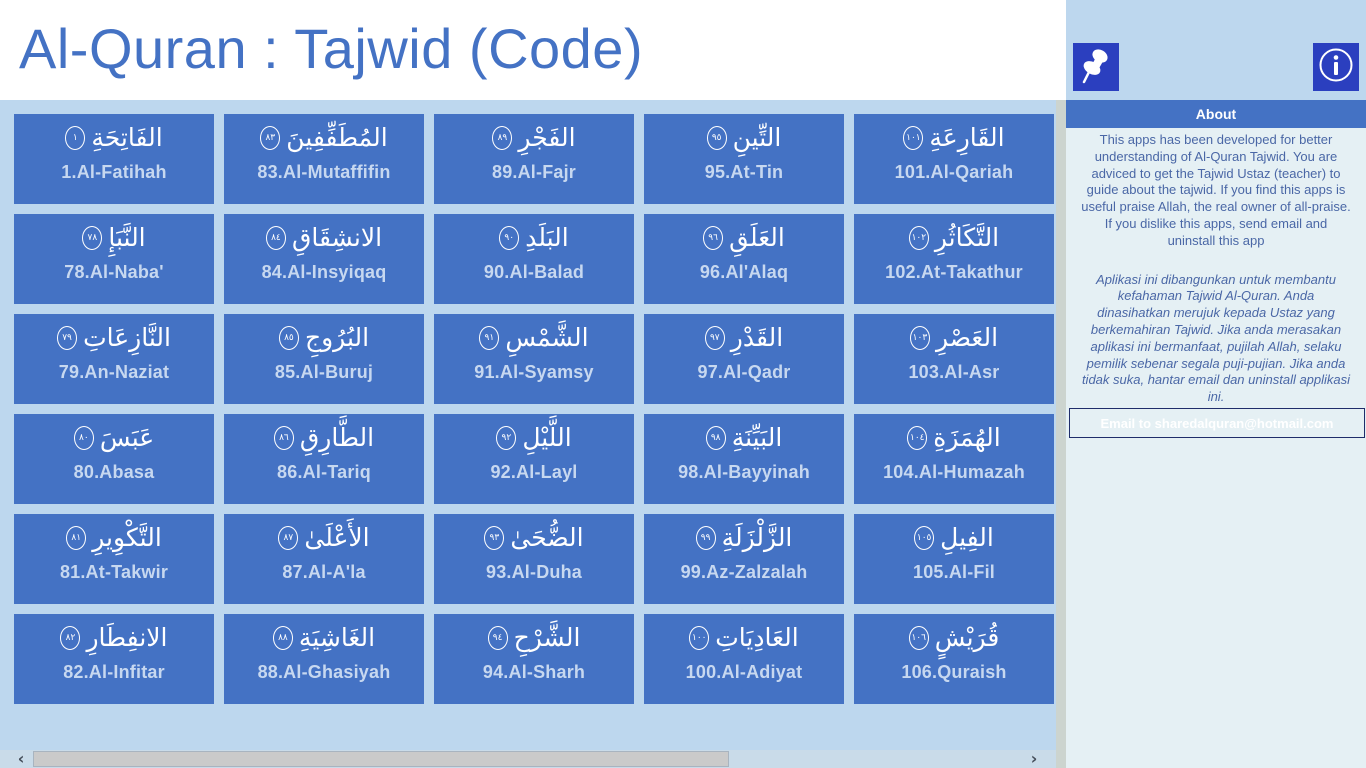  What do you see at coordinates (757, 537) in the screenshot?
I see `surah-arabic-name: الزَّلْزَلَةِ` at bounding box center [757, 537].